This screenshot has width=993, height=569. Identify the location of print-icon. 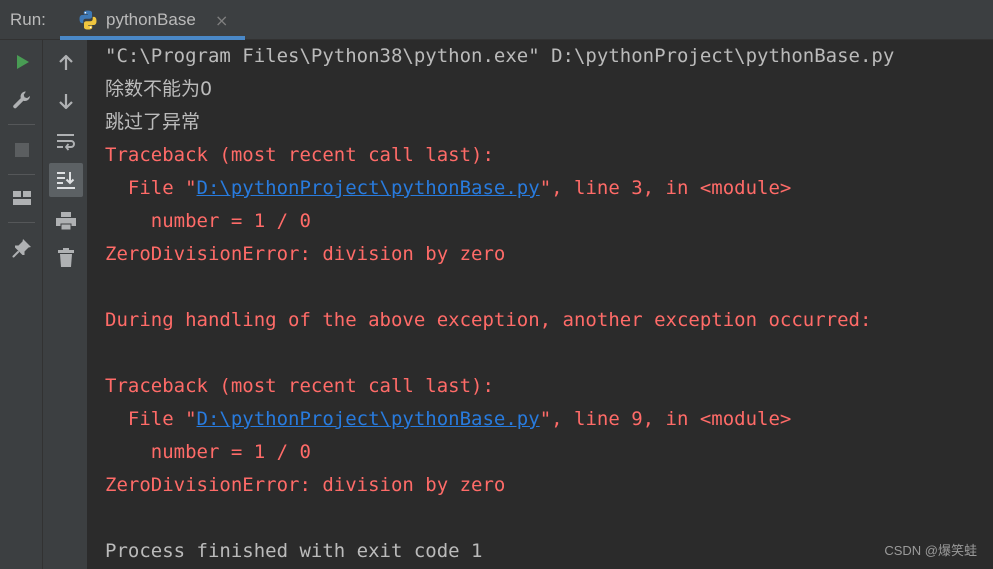
(66, 221).